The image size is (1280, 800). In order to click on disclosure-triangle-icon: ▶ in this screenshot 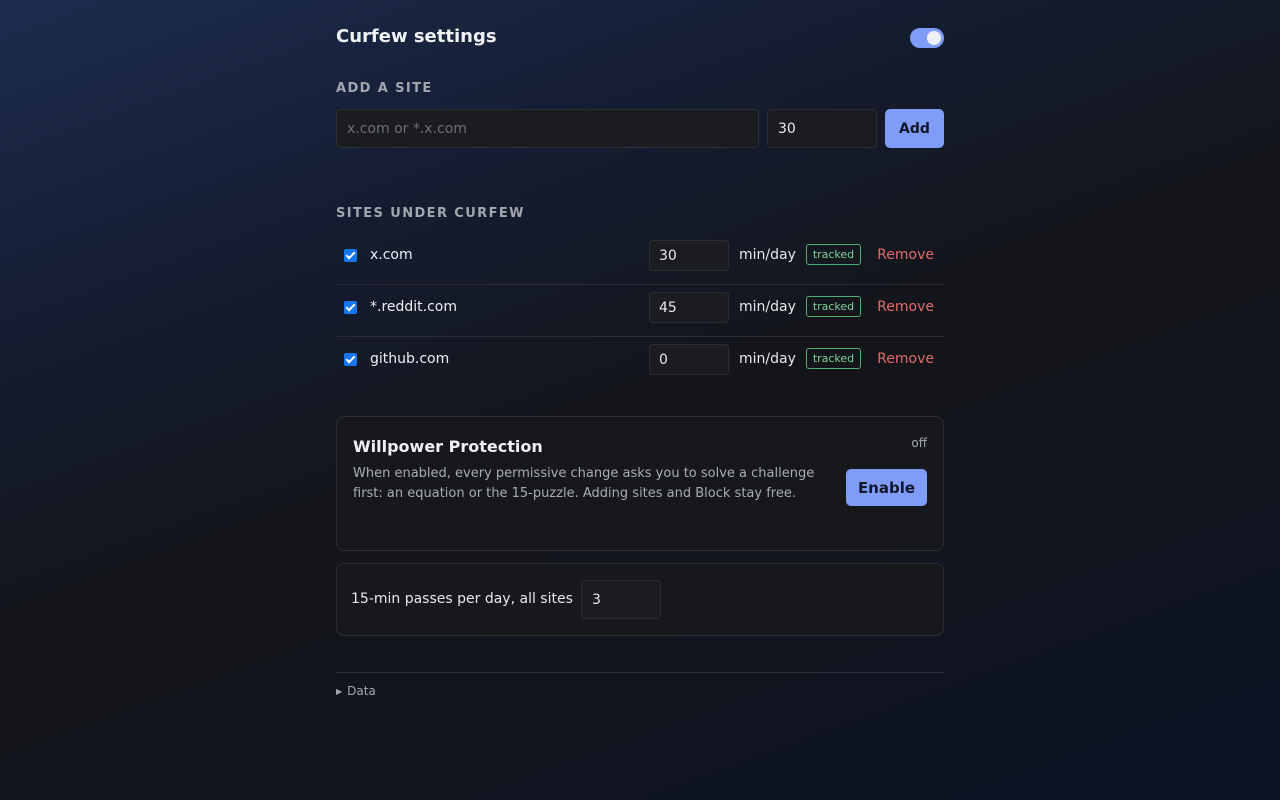, I will do `click(339, 691)`.